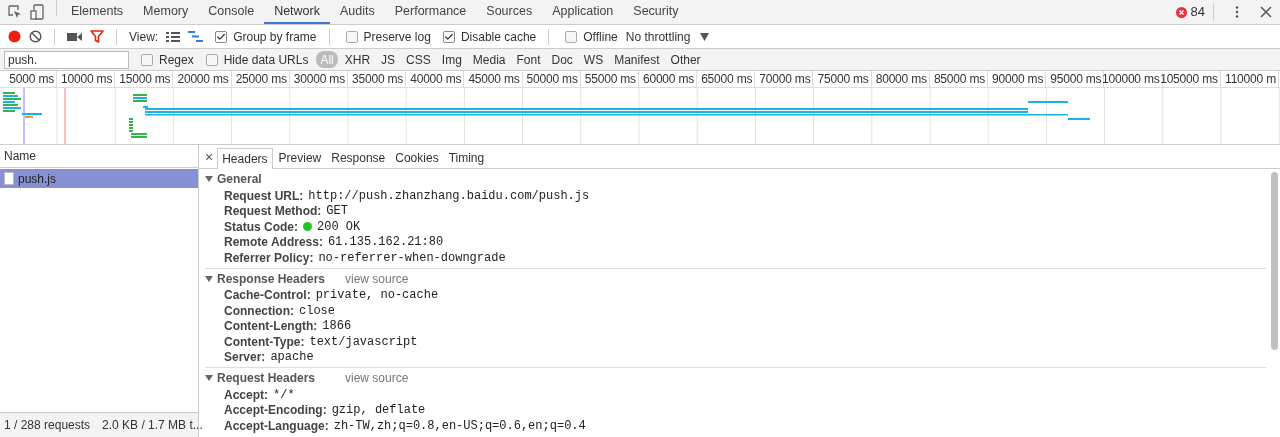 The width and height of the screenshot is (1280, 437). Describe the element at coordinates (97, 12) in the screenshot. I see `panel-tab: Elements` at that location.